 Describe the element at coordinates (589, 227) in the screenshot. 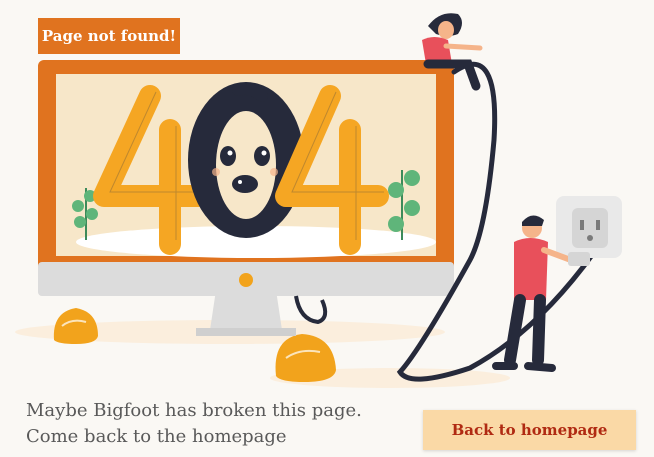

I see `power-outlet-icon` at that location.